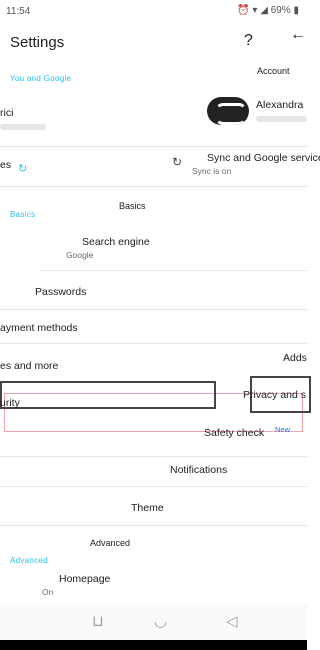 The width and height of the screenshot is (320, 650). I want to click on signal-icon: ◢, so click(264, 10).